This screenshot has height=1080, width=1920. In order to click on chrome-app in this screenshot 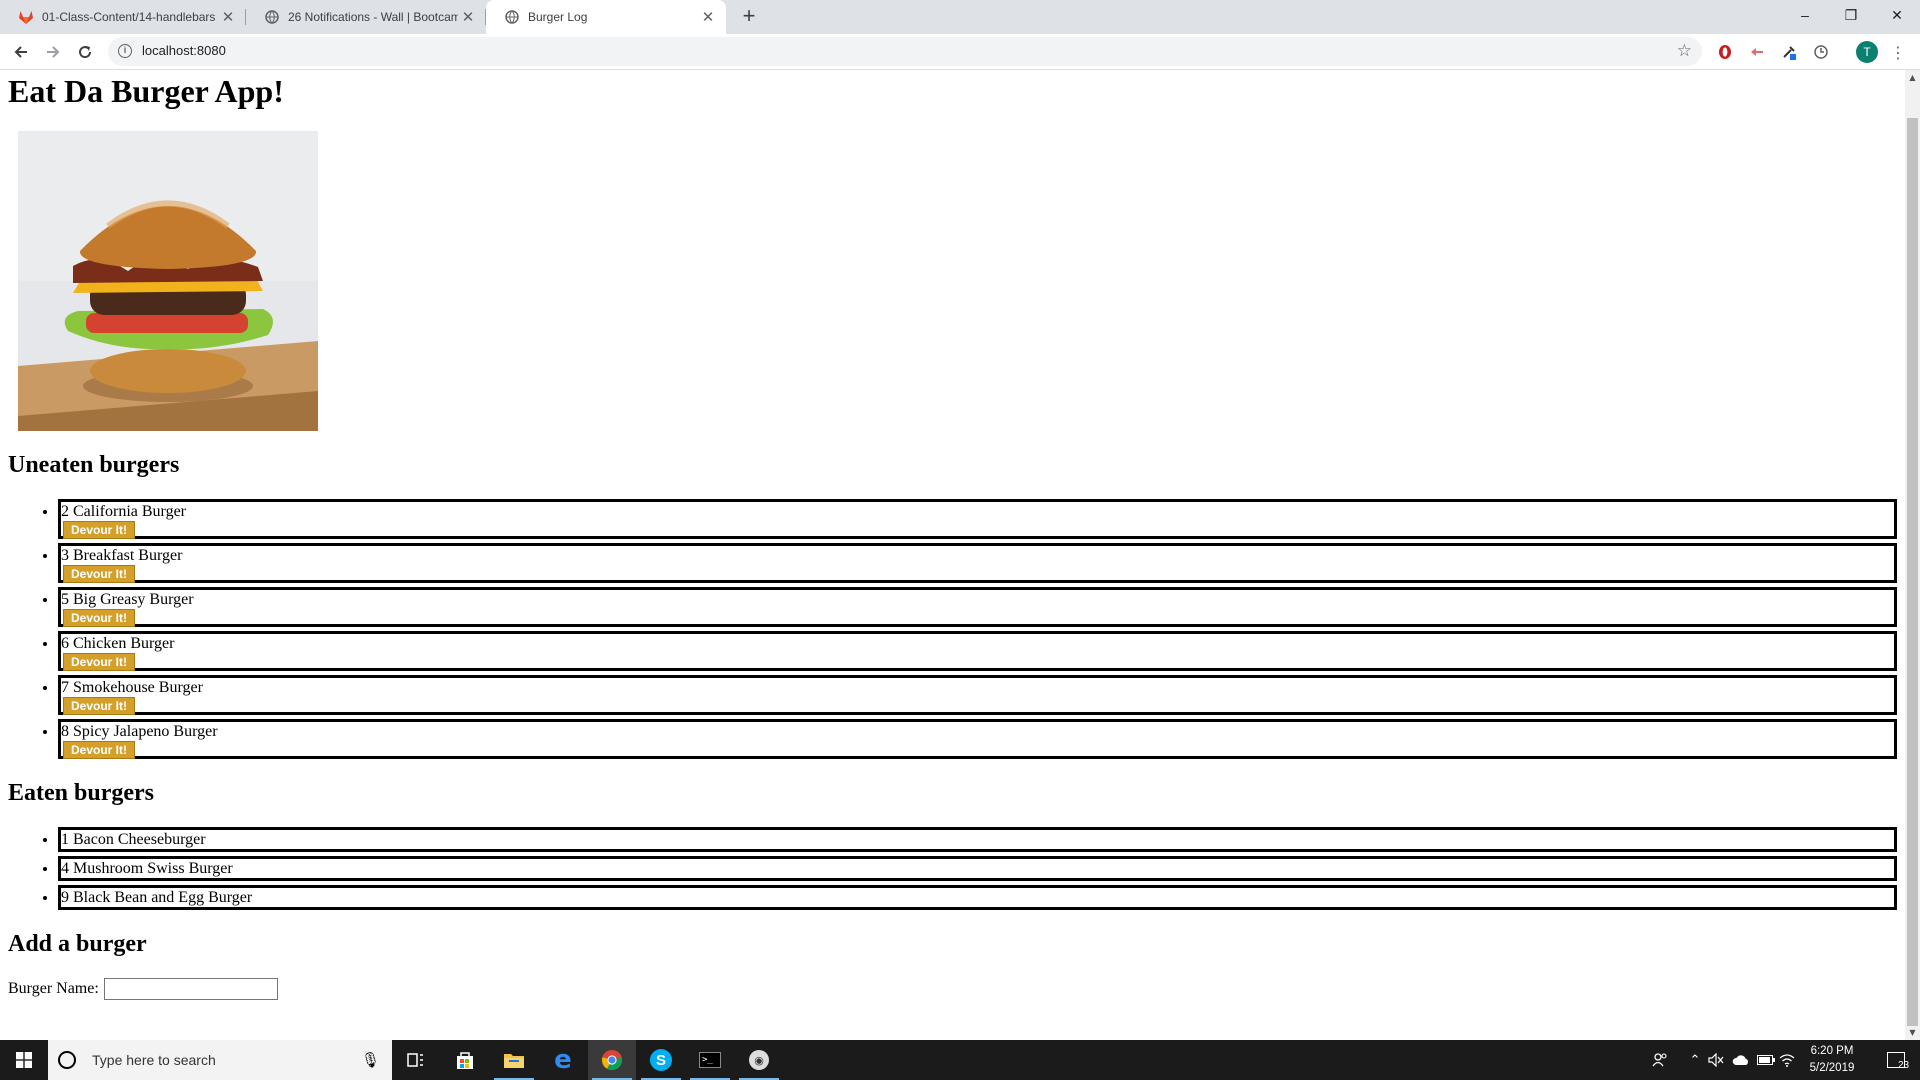, I will do `click(612, 1060)`.